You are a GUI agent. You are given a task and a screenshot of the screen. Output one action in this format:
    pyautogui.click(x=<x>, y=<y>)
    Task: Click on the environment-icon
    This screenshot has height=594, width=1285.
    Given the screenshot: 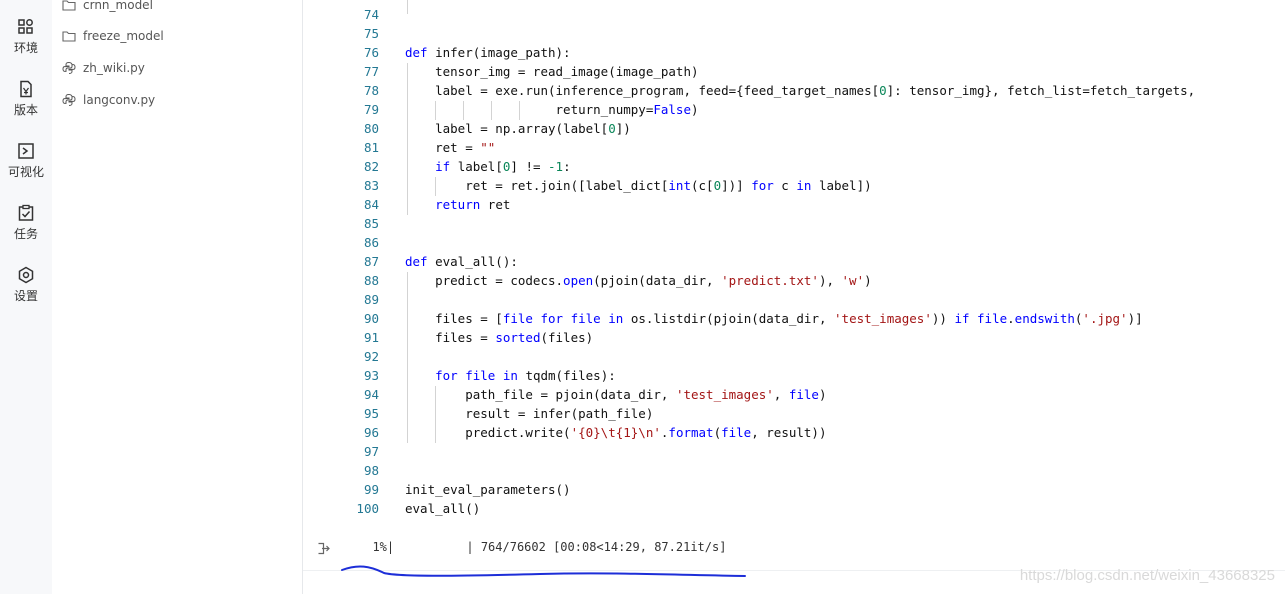 What is the action you would take?
    pyautogui.click(x=26, y=27)
    